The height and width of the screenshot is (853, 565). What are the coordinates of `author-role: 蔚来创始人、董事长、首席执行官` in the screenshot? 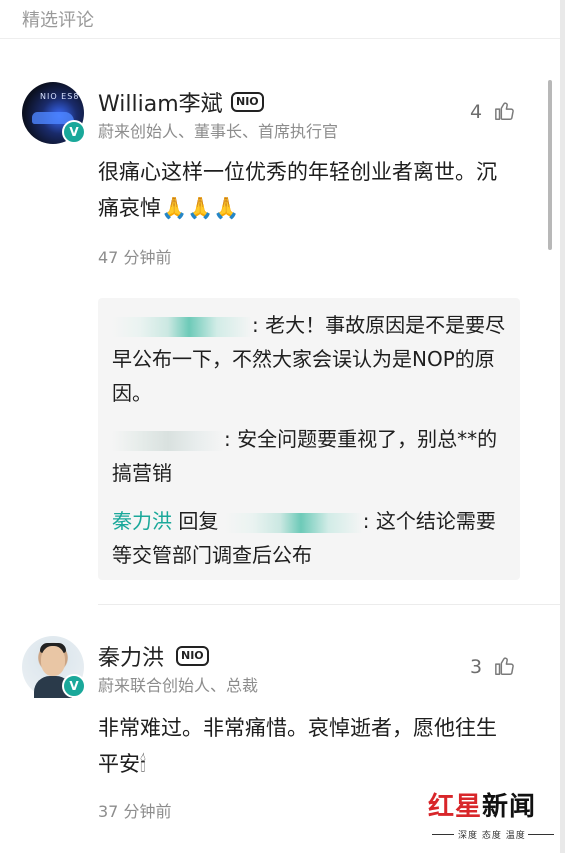 It's located at (218, 131).